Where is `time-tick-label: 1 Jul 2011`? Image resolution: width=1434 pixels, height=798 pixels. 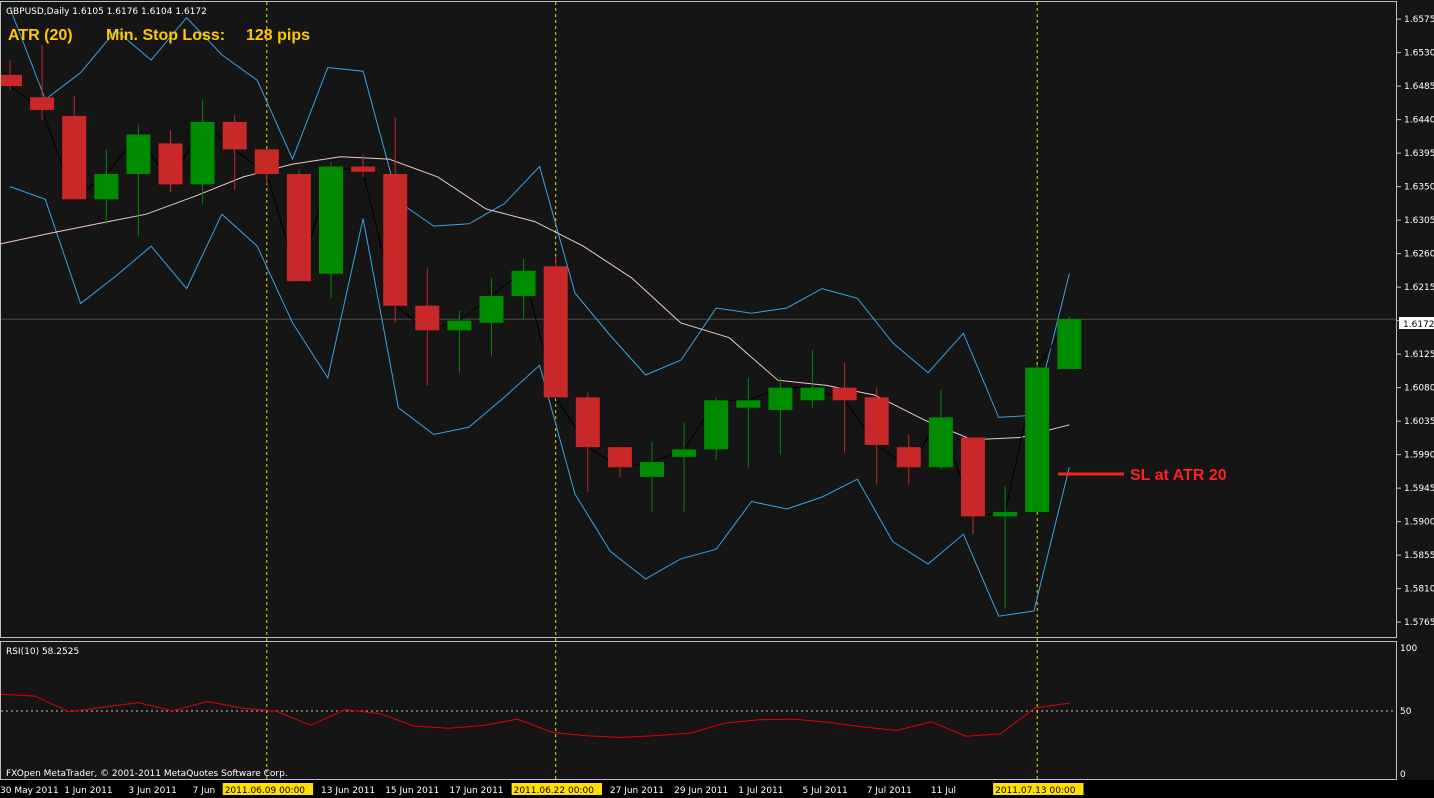
time-tick-label: 1 Jul 2011 is located at coordinates (760, 791).